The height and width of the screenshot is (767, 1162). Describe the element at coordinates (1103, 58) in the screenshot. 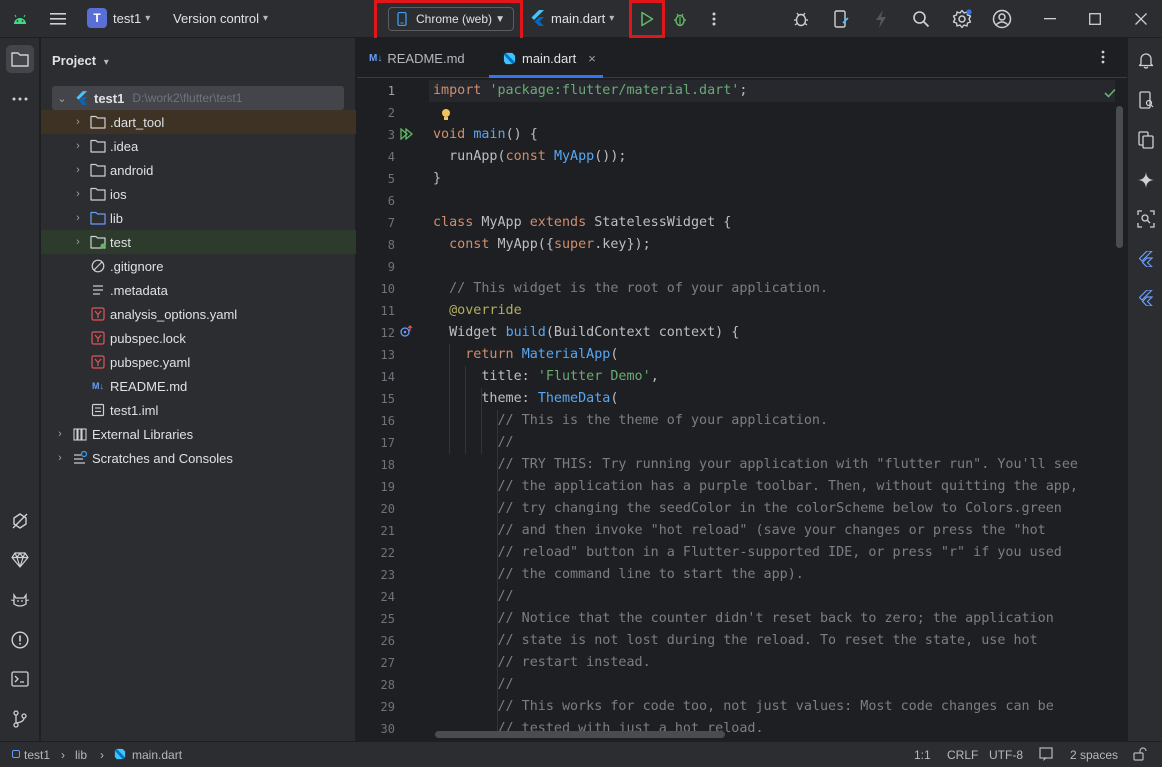

I see `tab-actions-icon` at that location.